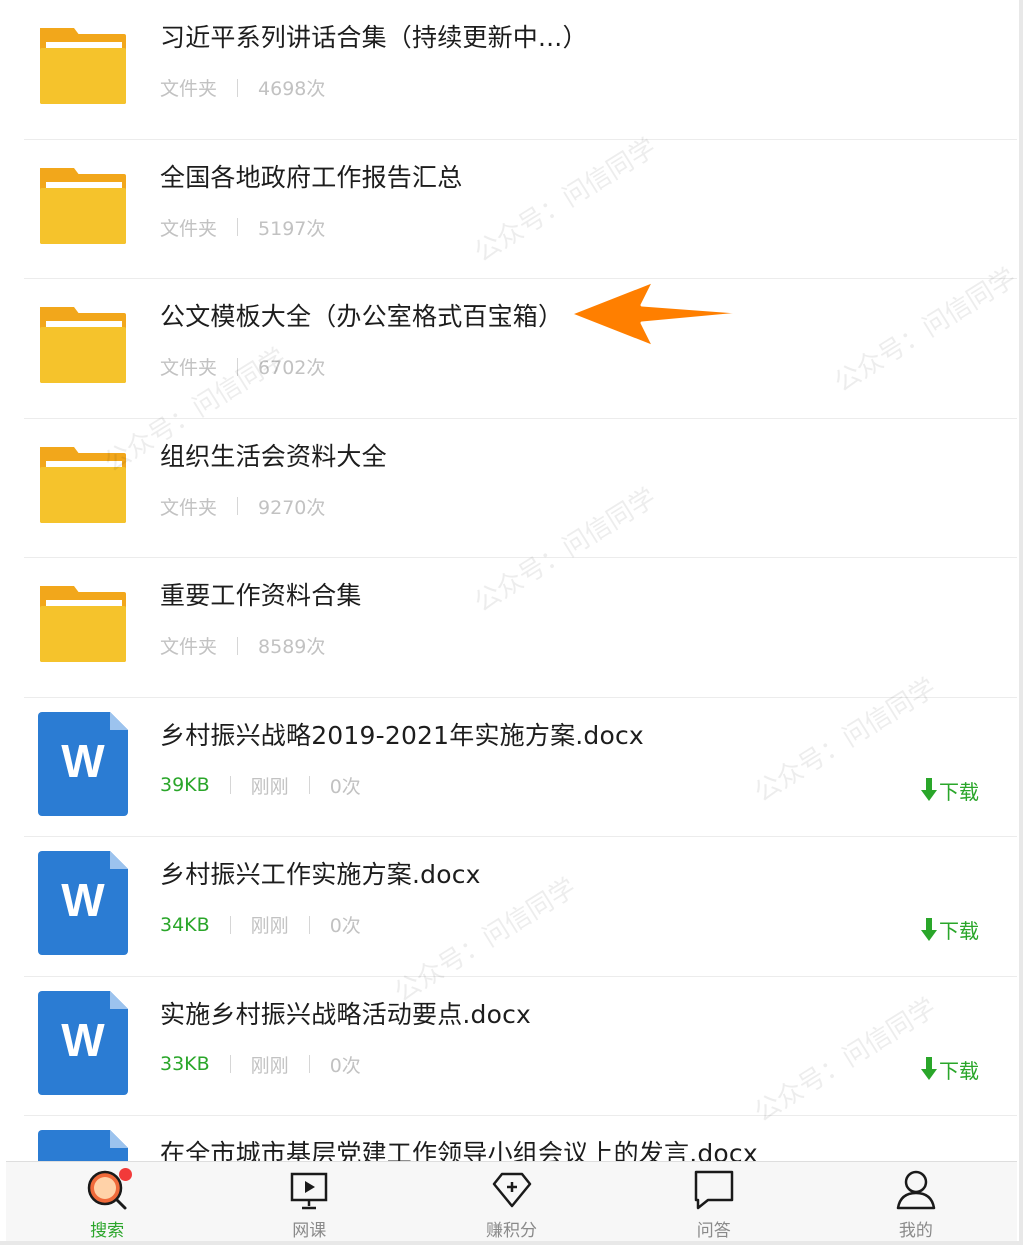 This screenshot has height=1245, width=1023. I want to click on item-title: 重要工作资料合集, so click(261, 595).